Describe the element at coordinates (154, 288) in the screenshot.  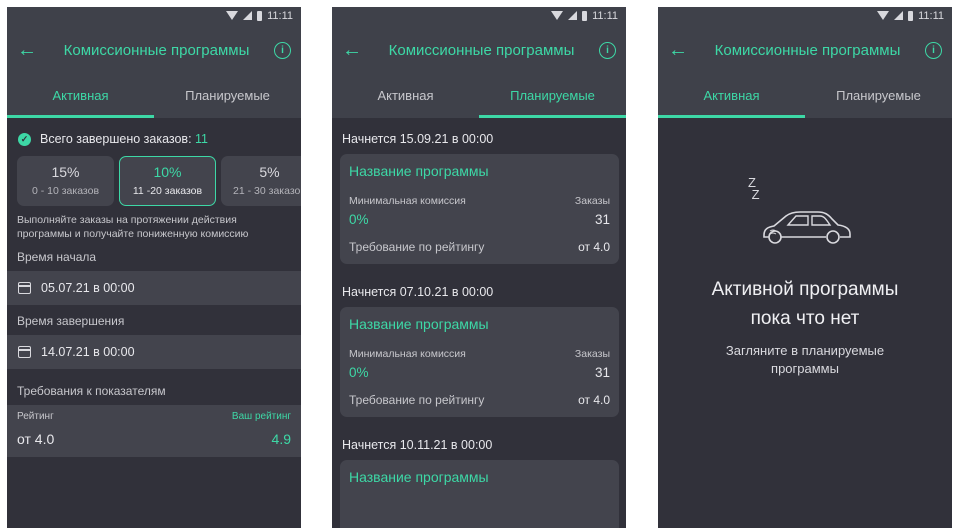
I see `start-time-field: 05.07.21 в 00:00` at that location.